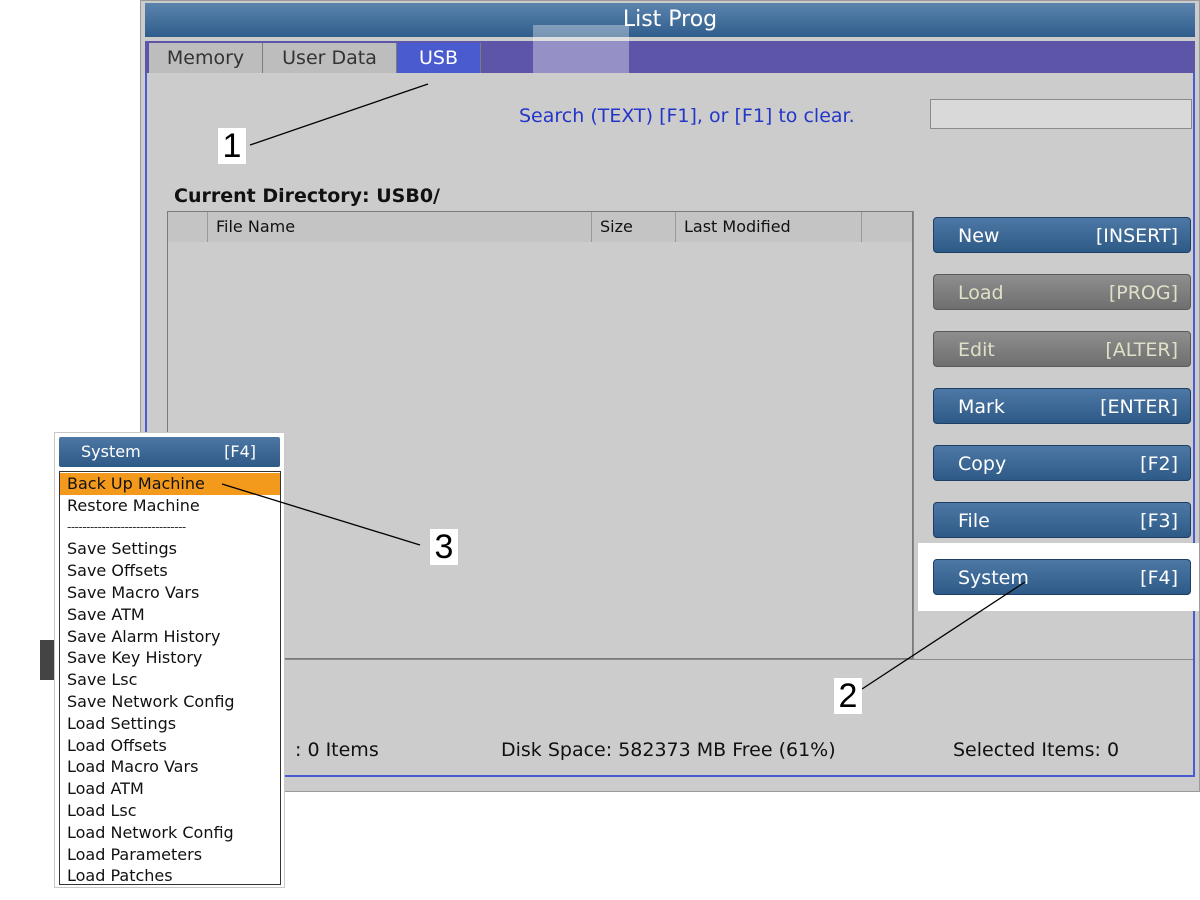  I want to click on tab-memory: Memory, so click(206, 58).